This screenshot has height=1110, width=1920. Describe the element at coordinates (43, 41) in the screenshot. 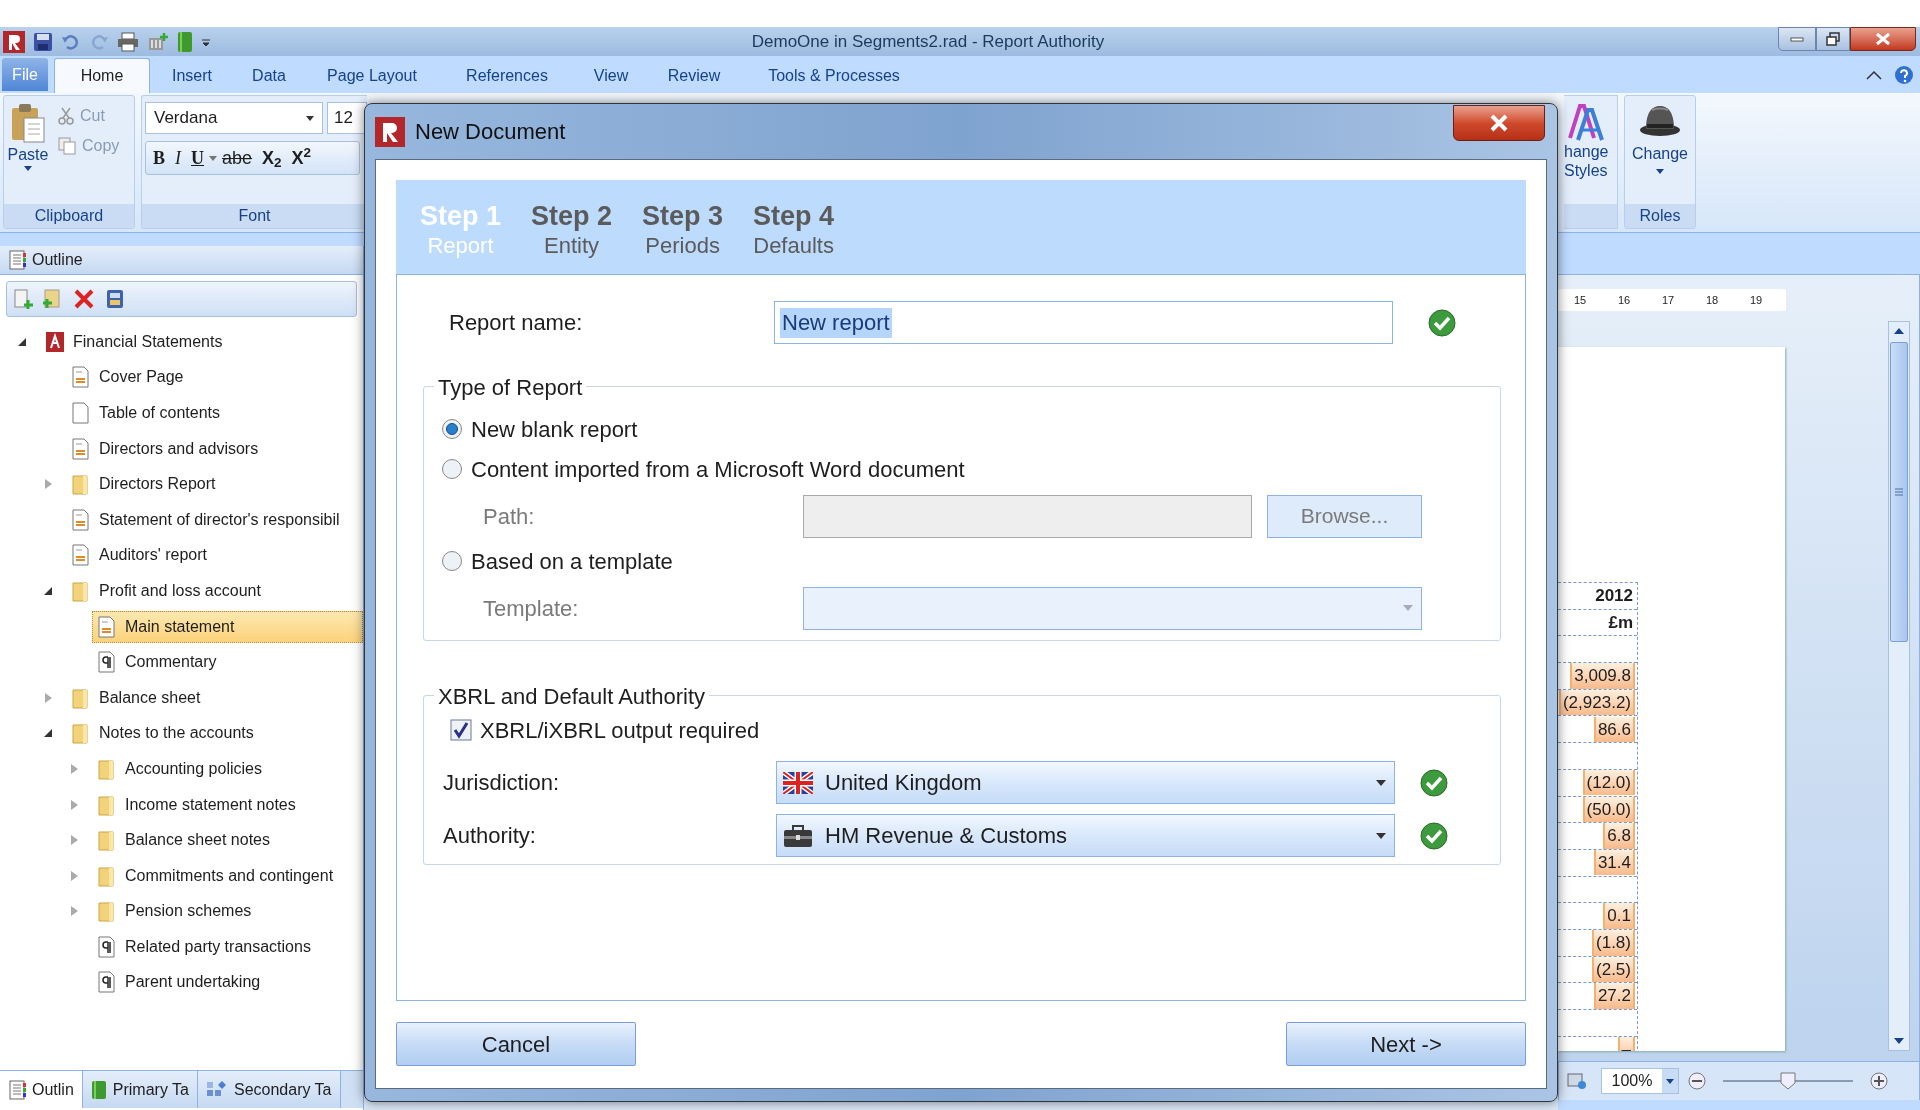

I see `save-icon` at that location.